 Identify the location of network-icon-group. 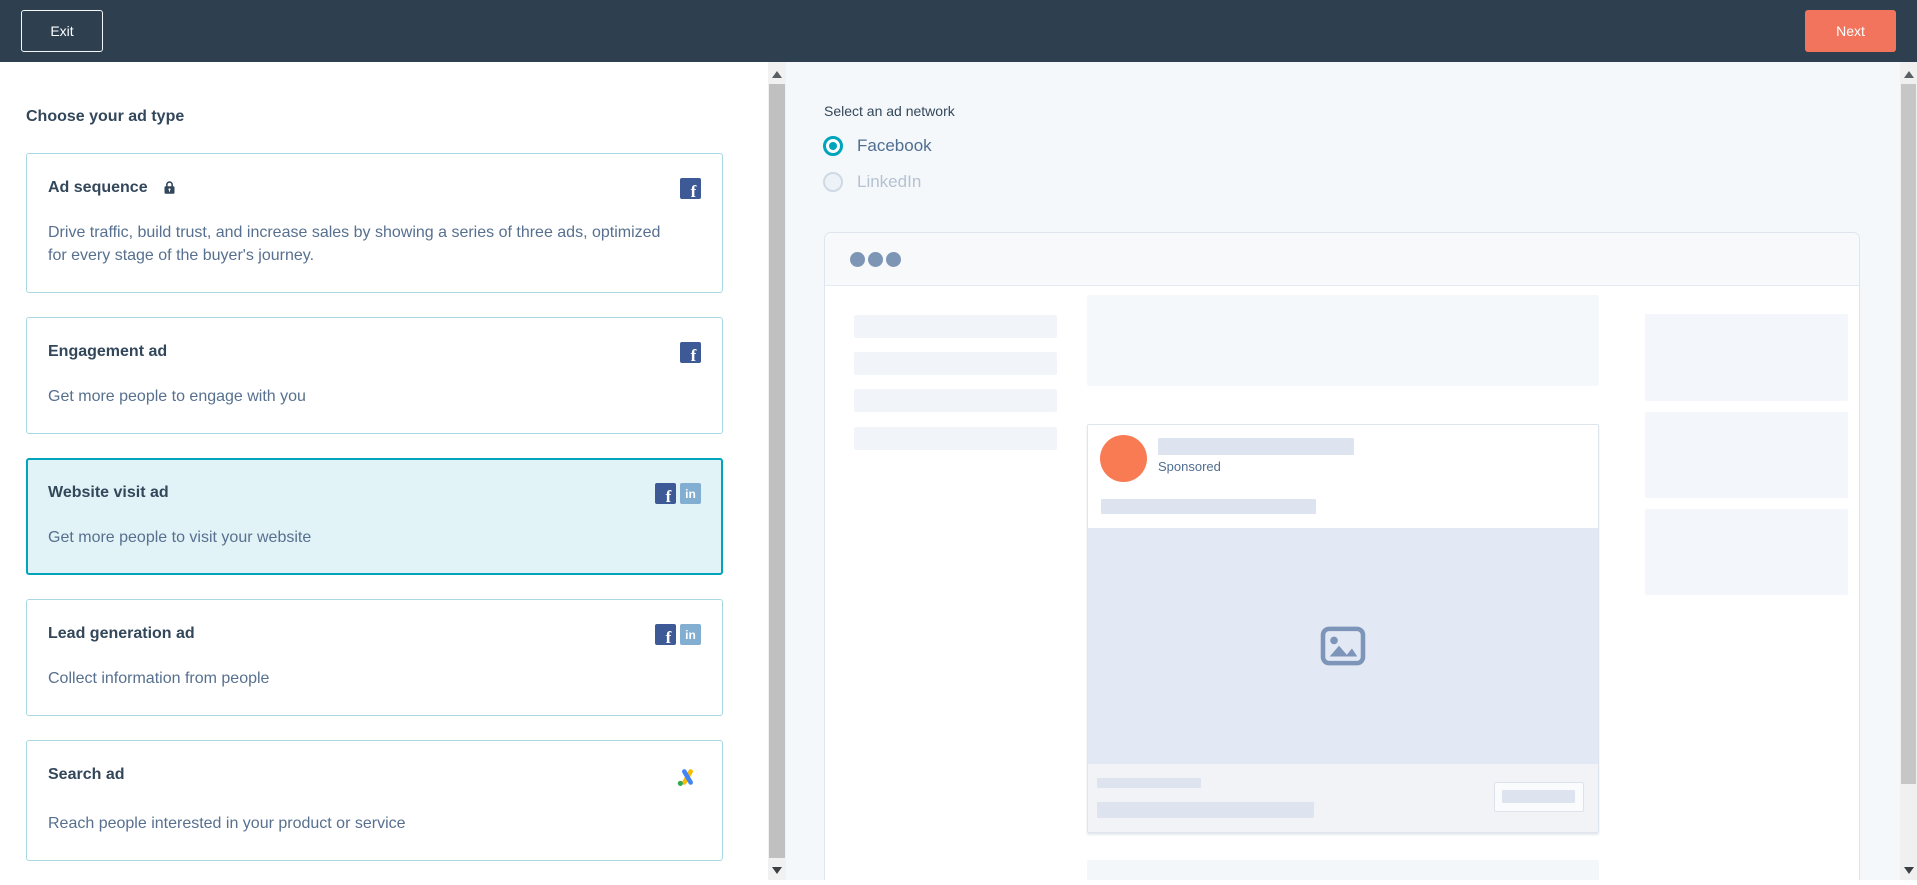
(687, 777).